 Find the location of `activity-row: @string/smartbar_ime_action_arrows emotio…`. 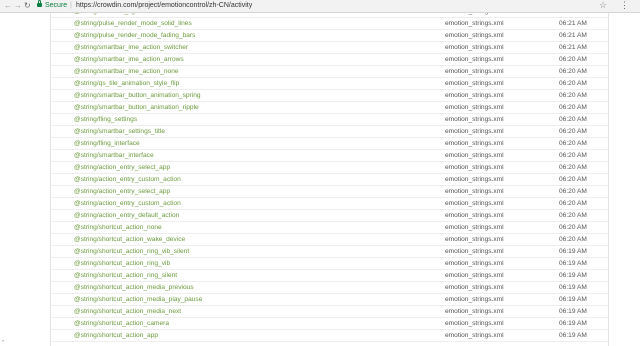

activity-row: @string/smartbar_ime_action_arrows emotio… is located at coordinates (329, 60).